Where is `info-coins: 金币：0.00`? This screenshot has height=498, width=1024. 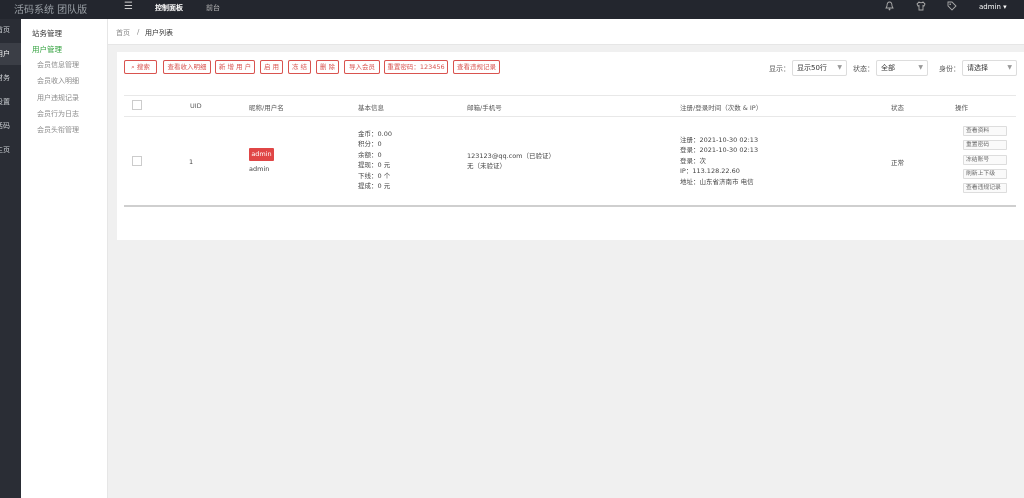
info-coins: 金币：0.00 is located at coordinates (375, 134).